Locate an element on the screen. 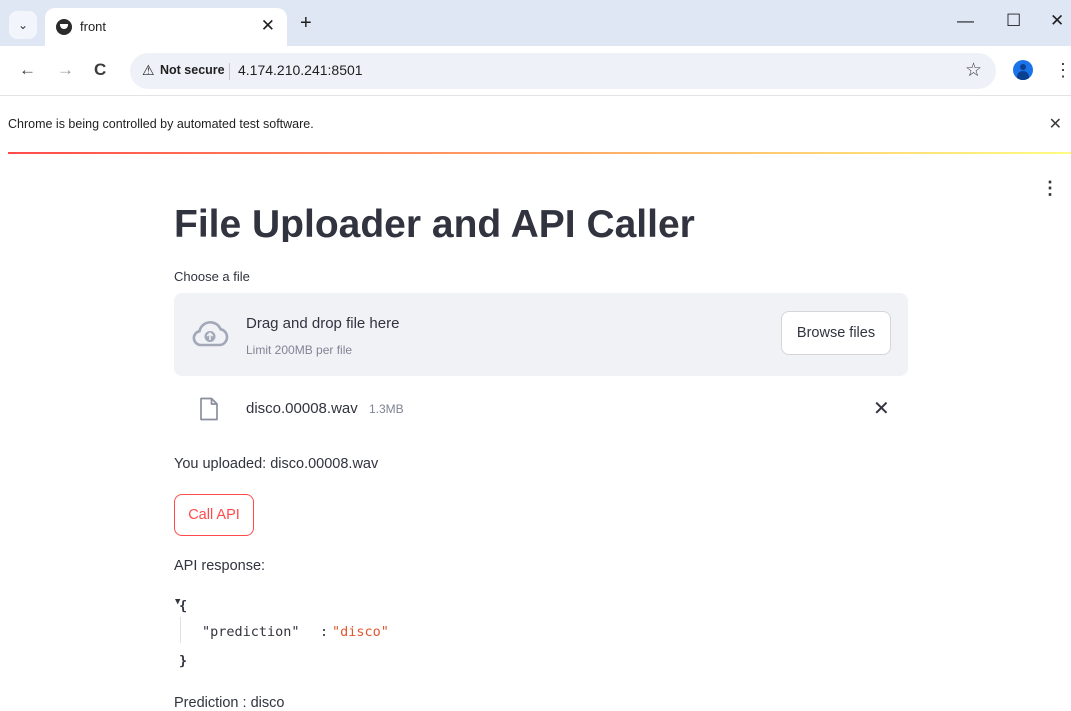 This screenshot has width=1071, height=711. json-key: "prediction" is located at coordinates (251, 632).